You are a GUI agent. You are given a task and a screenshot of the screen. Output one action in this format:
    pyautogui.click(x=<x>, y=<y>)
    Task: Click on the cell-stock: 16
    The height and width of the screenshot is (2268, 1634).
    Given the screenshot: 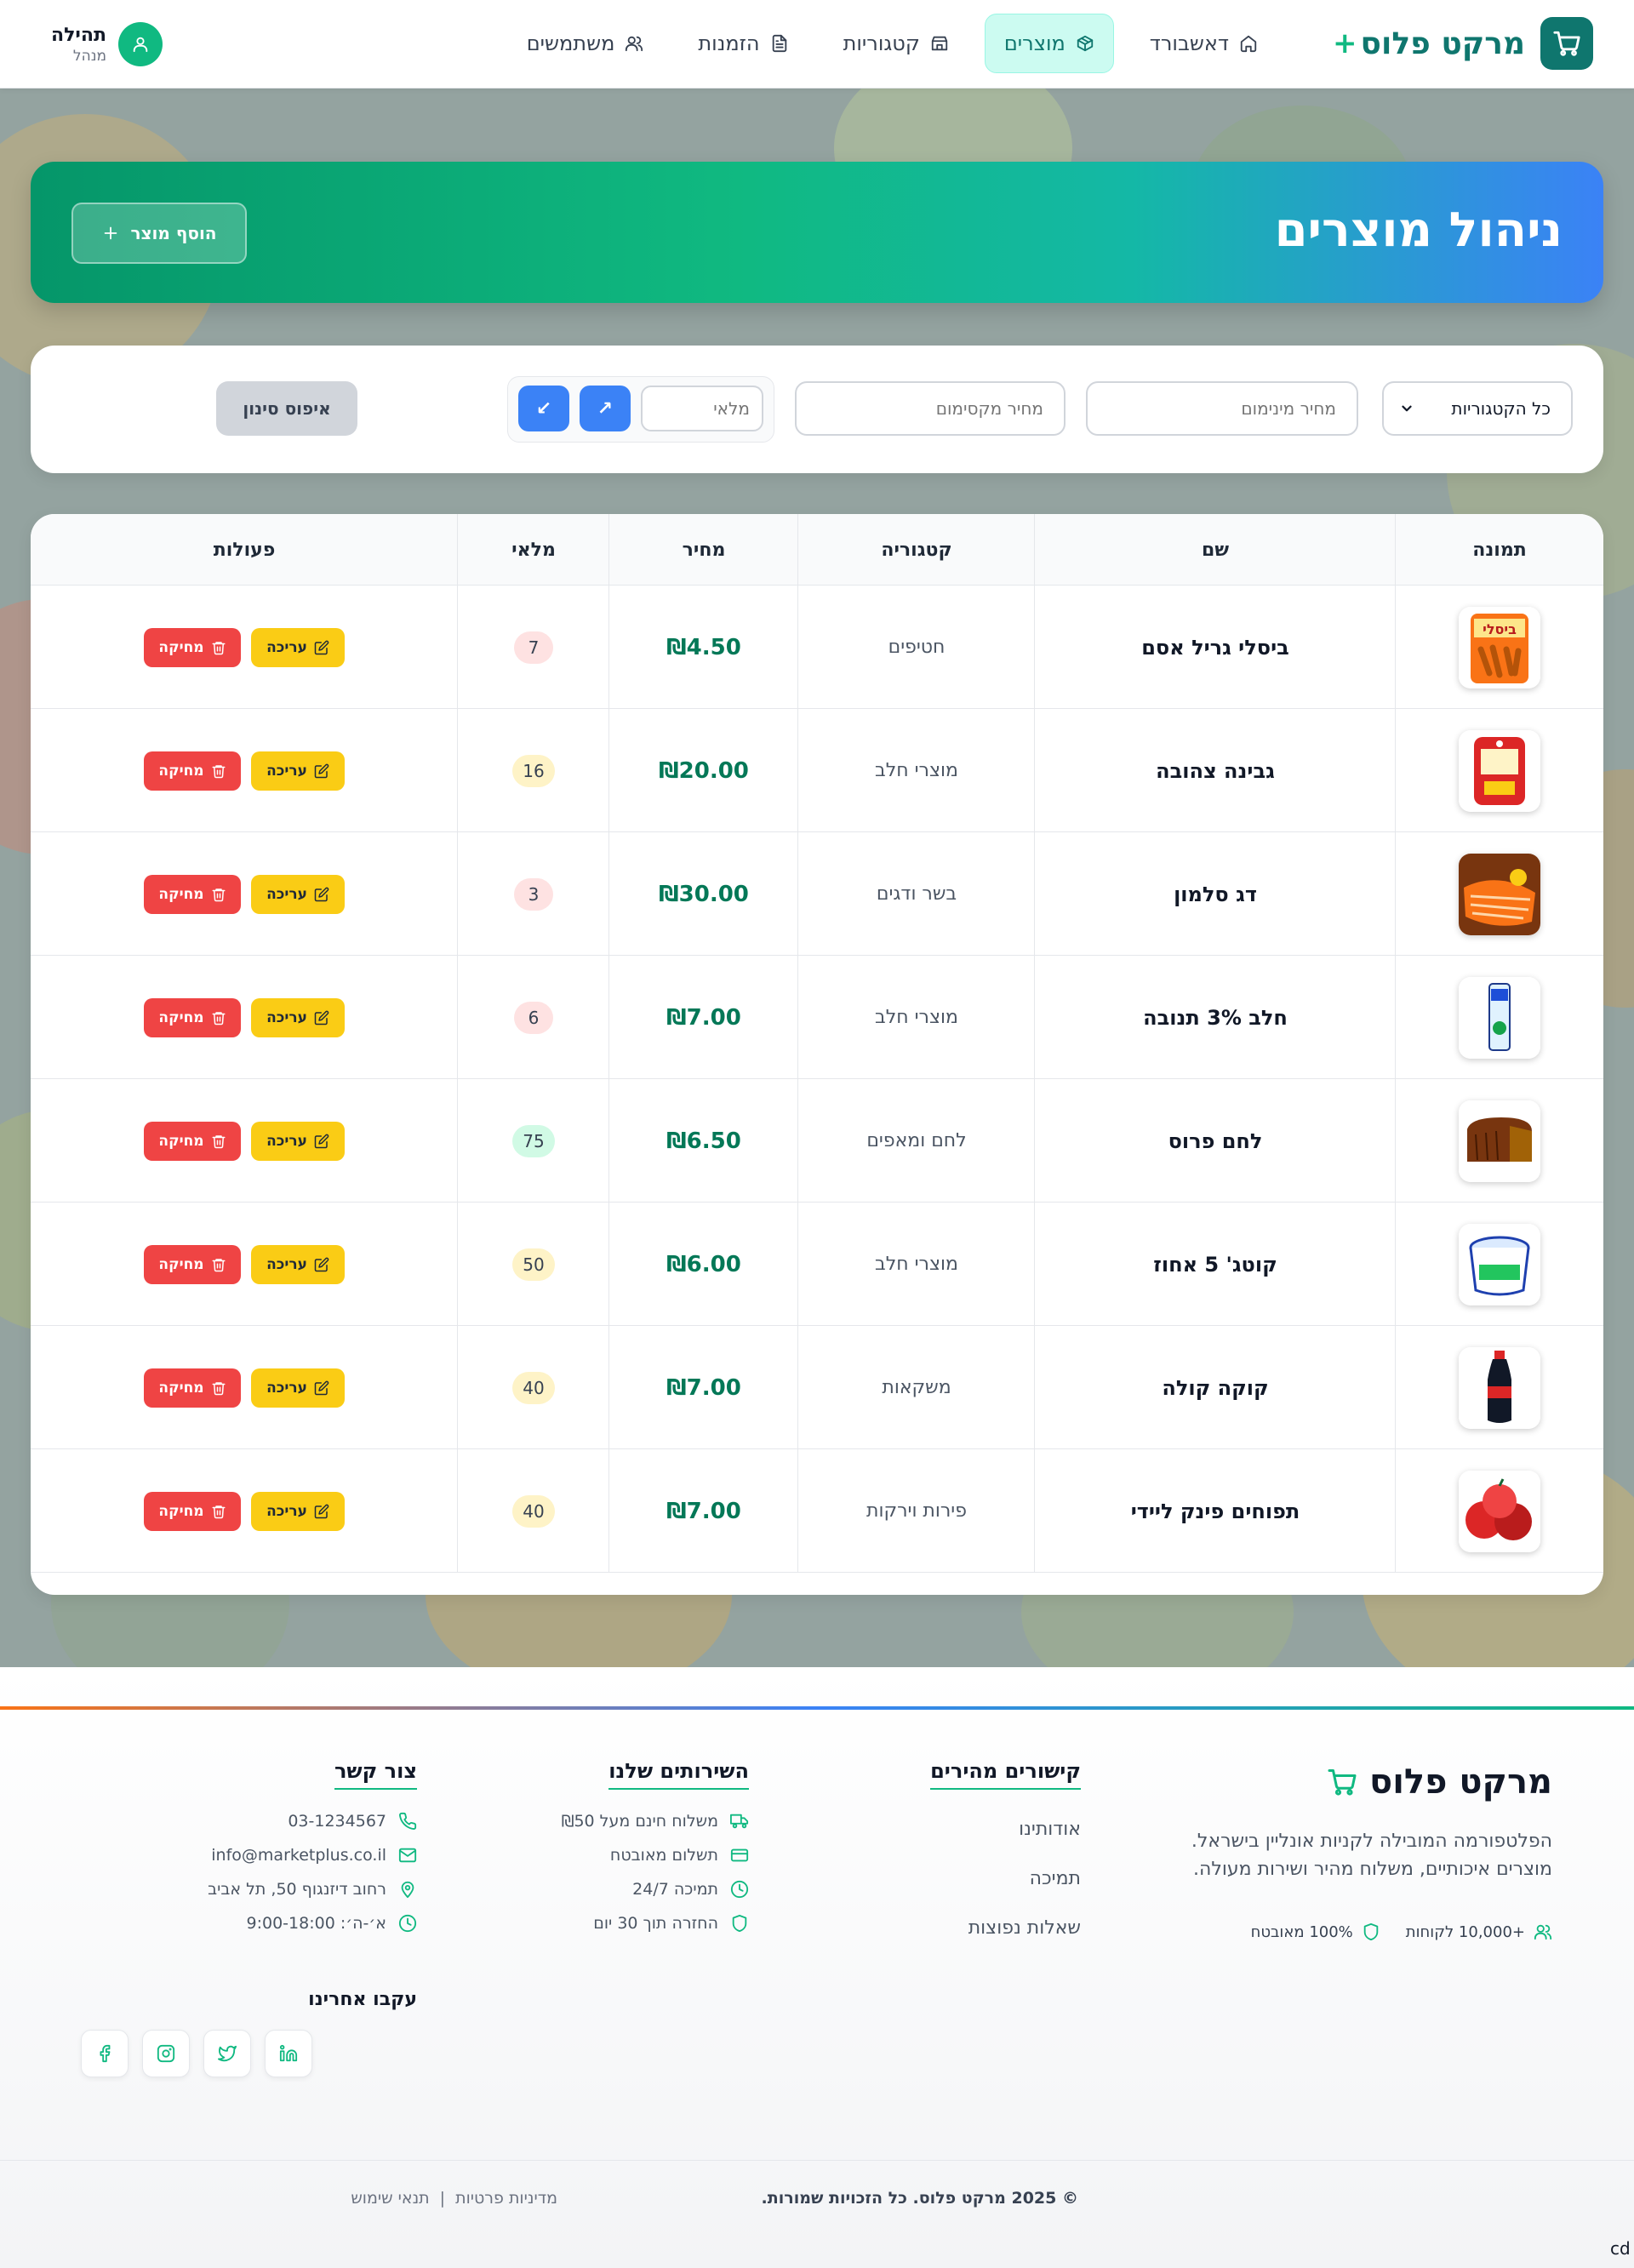 What is the action you would take?
    pyautogui.click(x=533, y=770)
    